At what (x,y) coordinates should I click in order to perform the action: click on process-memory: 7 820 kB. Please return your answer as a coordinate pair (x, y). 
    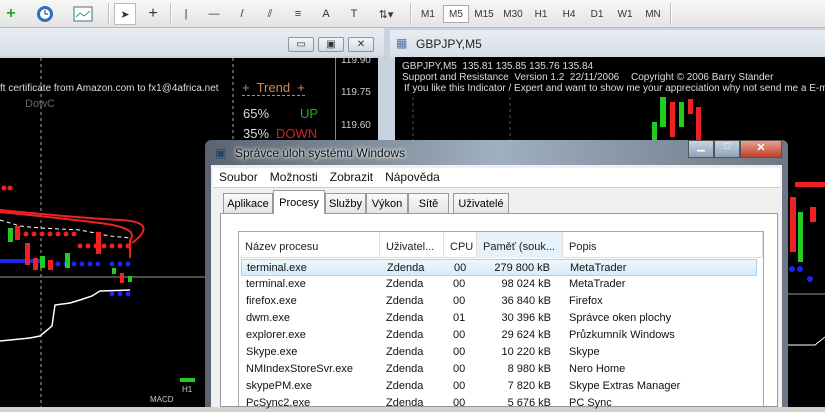
    Looking at the image, I should click on (529, 386).